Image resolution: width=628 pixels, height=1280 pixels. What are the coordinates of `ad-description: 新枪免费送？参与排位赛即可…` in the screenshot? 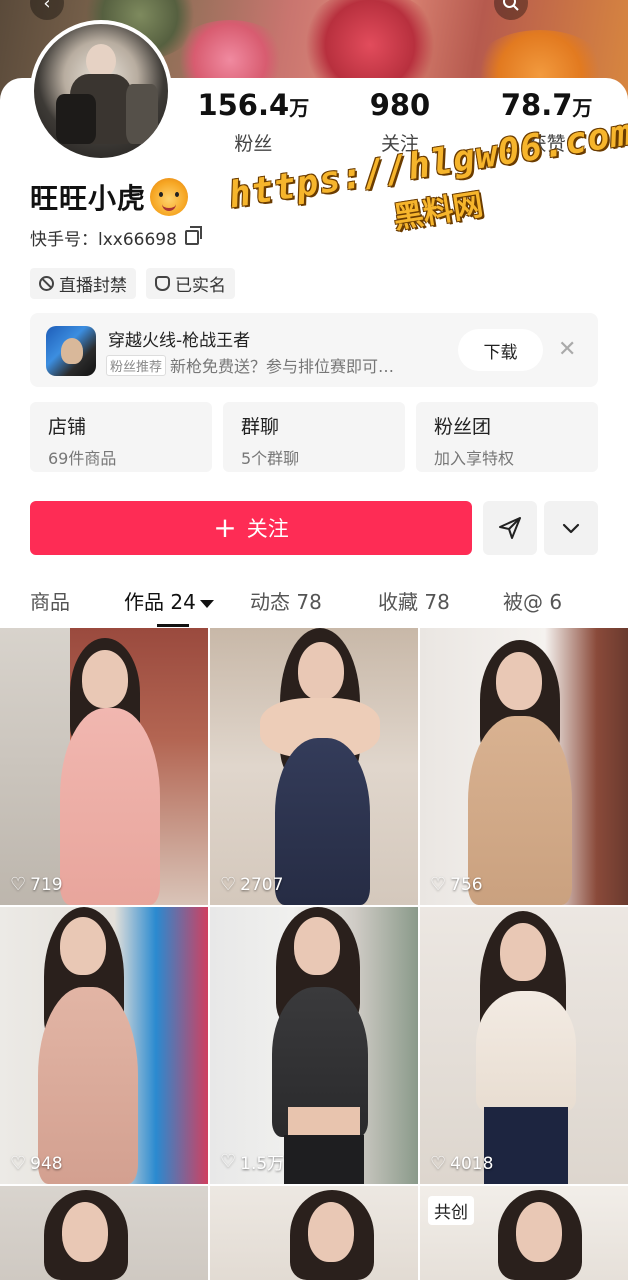 It's located at (282, 366).